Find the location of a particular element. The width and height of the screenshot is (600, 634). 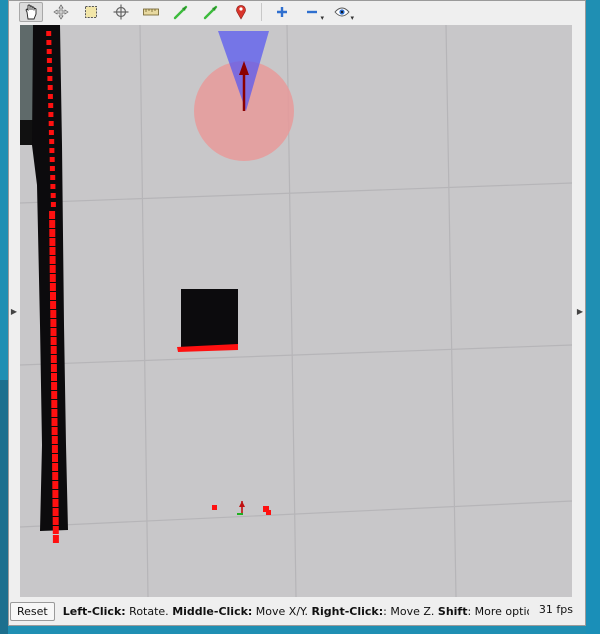

2d-pose-estimate-icon is located at coordinates (180, 12).